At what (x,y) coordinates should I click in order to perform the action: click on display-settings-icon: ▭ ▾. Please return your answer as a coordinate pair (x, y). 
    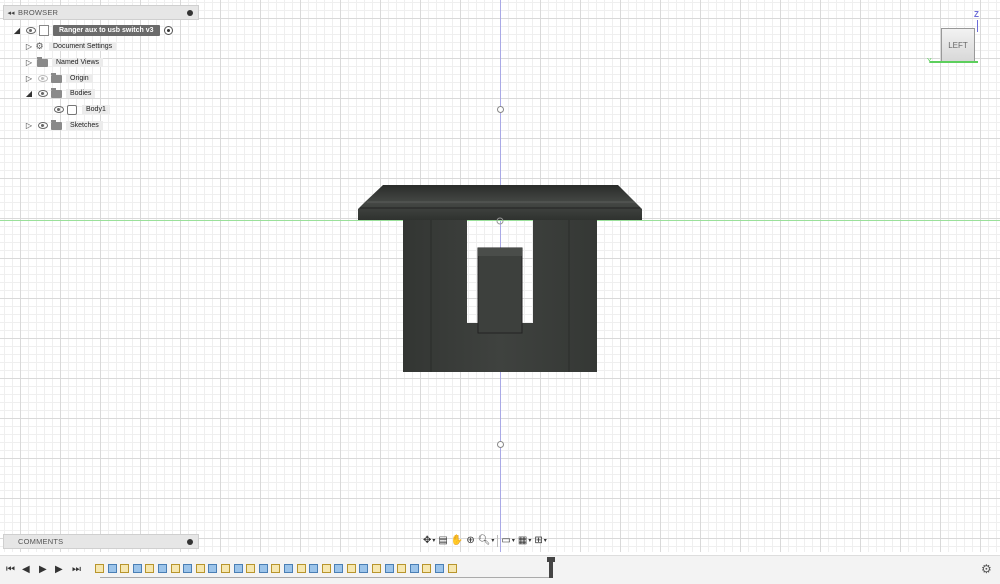
    Looking at the image, I should click on (507, 541).